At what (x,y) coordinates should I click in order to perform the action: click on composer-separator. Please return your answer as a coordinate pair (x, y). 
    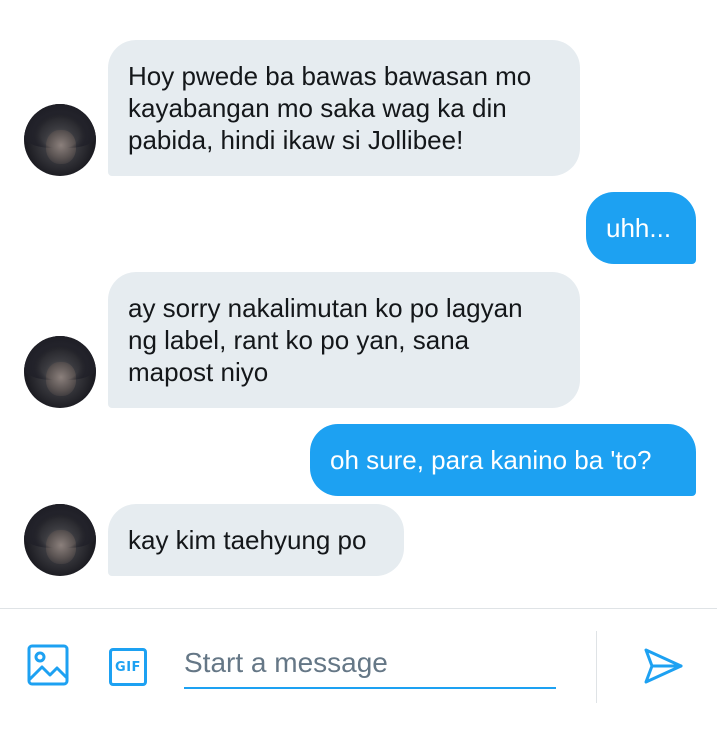
    Looking at the image, I should click on (596, 667).